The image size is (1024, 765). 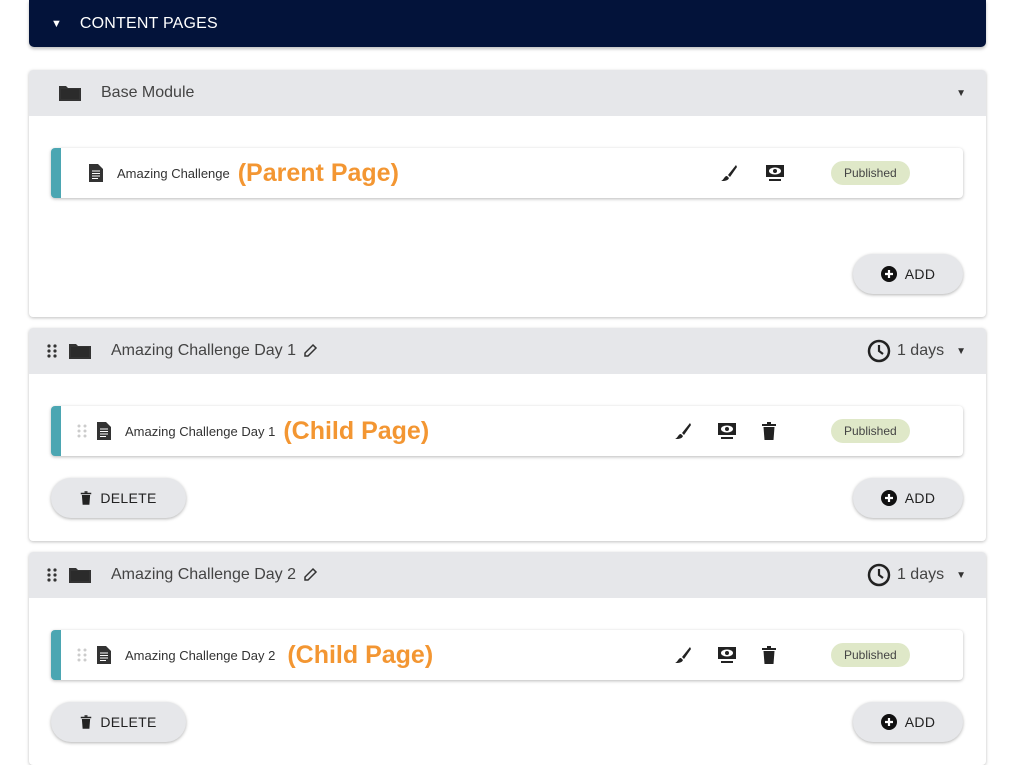 I want to click on page-name: Amazing Challenge Day 1, so click(x=200, y=431).